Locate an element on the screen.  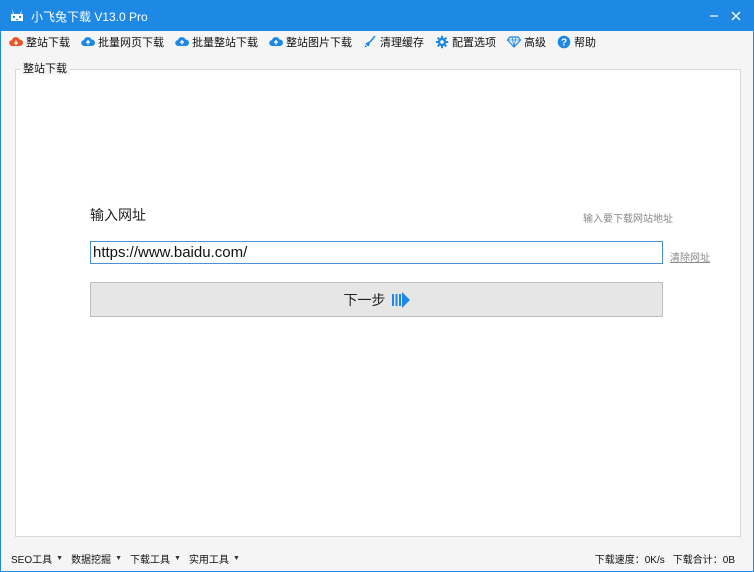
transfer-stats: 下载速度：0K/s 下载合计：0B is located at coordinates (661, 558).